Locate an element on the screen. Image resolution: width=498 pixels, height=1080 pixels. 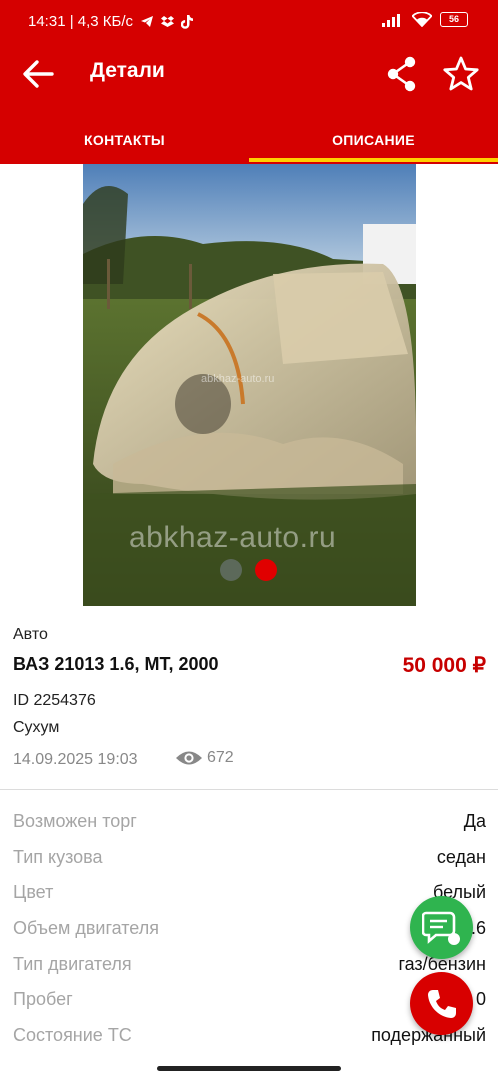
status-bar: 14:31 | 4,3 КБ/с 56 is located at coordinates (249, 21).